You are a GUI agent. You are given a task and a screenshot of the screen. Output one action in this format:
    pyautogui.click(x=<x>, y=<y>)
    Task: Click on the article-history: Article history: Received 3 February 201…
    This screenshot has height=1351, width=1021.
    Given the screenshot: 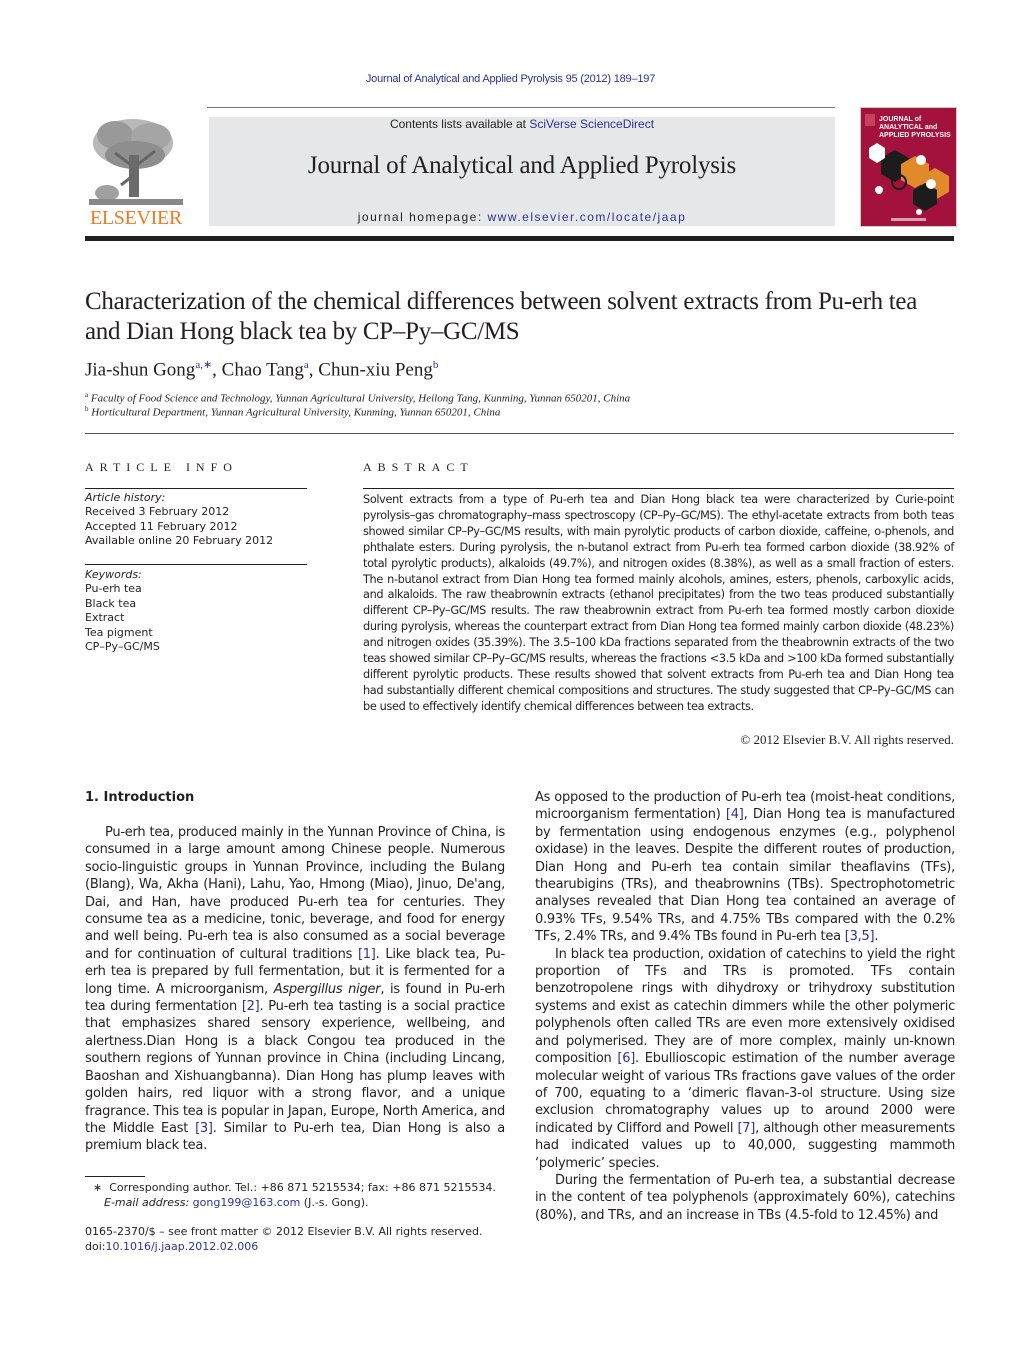 What is the action you would take?
    pyautogui.click(x=179, y=520)
    